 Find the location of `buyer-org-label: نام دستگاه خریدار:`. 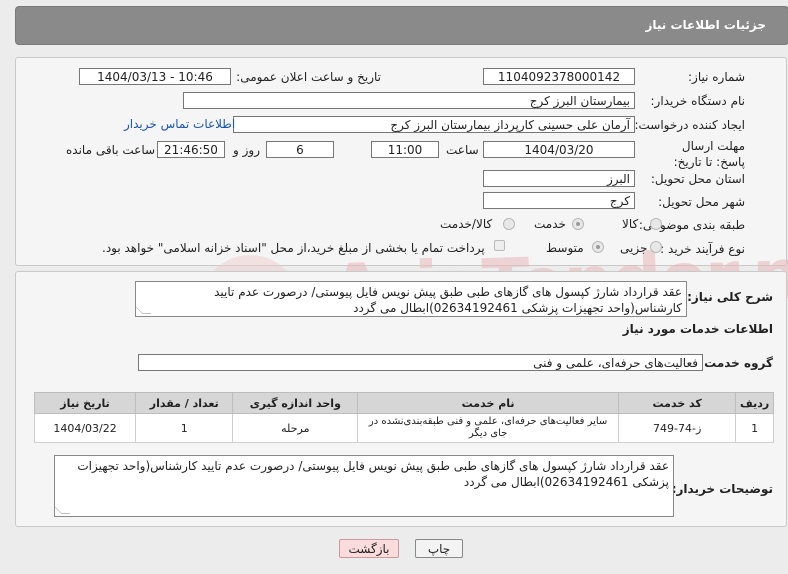

buyer-org-label: نام دستگاه خریدار: is located at coordinates (698, 101).